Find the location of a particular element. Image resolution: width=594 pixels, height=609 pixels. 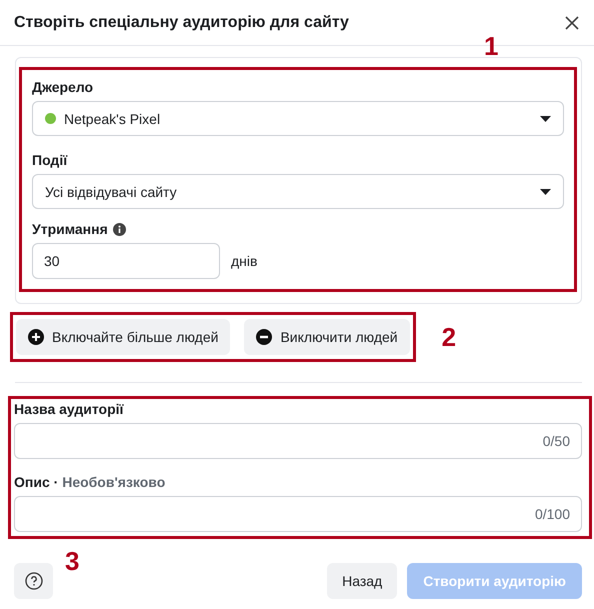

callout-number: 2 is located at coordinates (449, 337).